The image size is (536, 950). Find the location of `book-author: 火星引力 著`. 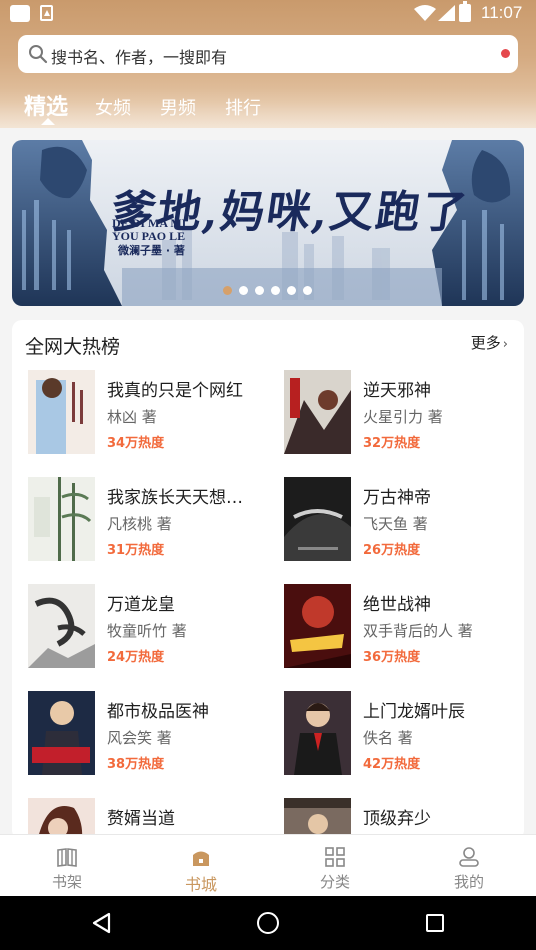

book-author: 火星引力 著 is located at coordinates (403, 417).